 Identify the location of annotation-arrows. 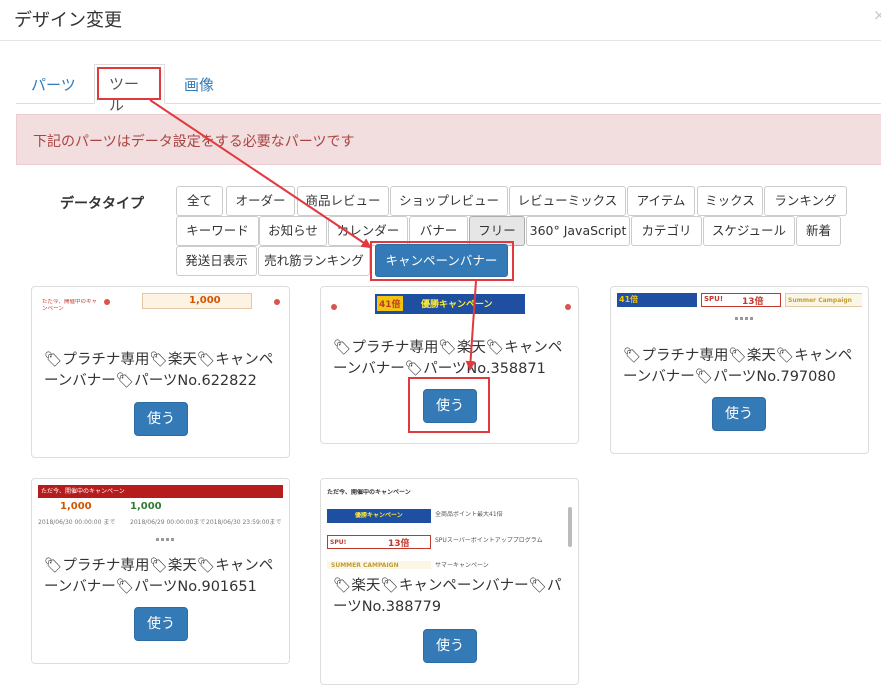
(313, 235).